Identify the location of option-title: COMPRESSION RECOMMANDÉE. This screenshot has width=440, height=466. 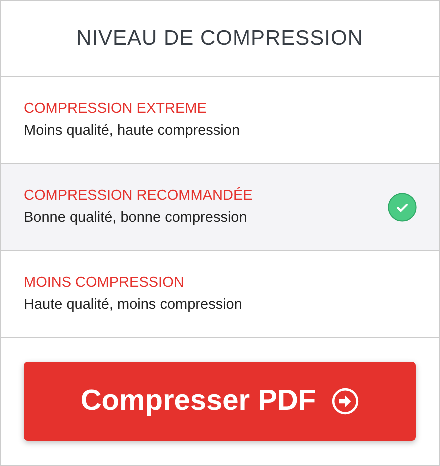
(138, 196).